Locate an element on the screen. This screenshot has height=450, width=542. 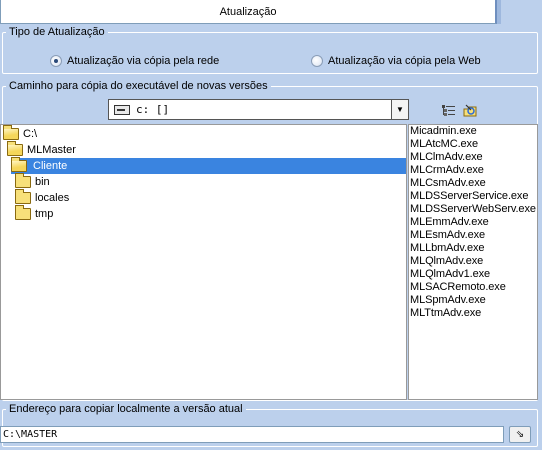
list-item: MLQlmAdv1.exe is located at coordinates (473, 274).